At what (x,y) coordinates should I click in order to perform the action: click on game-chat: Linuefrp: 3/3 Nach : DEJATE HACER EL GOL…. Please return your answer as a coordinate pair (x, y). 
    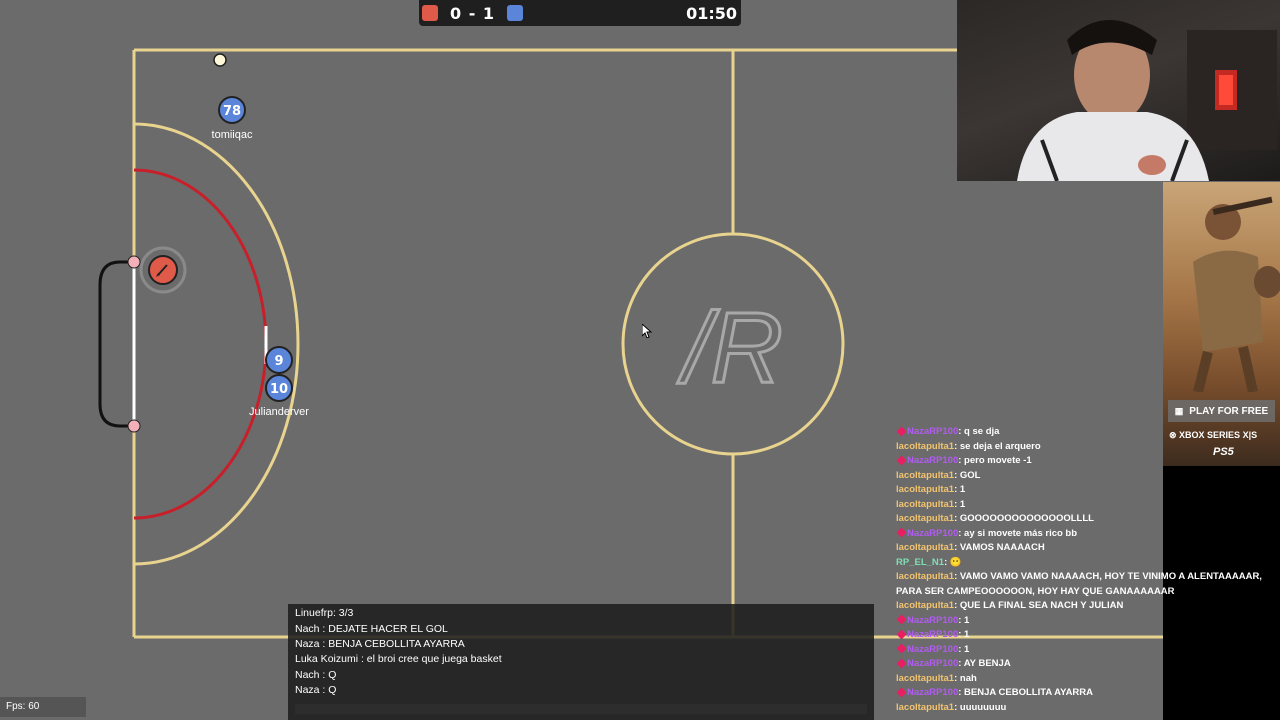
    Looking at the image, I should click on (581, 662).